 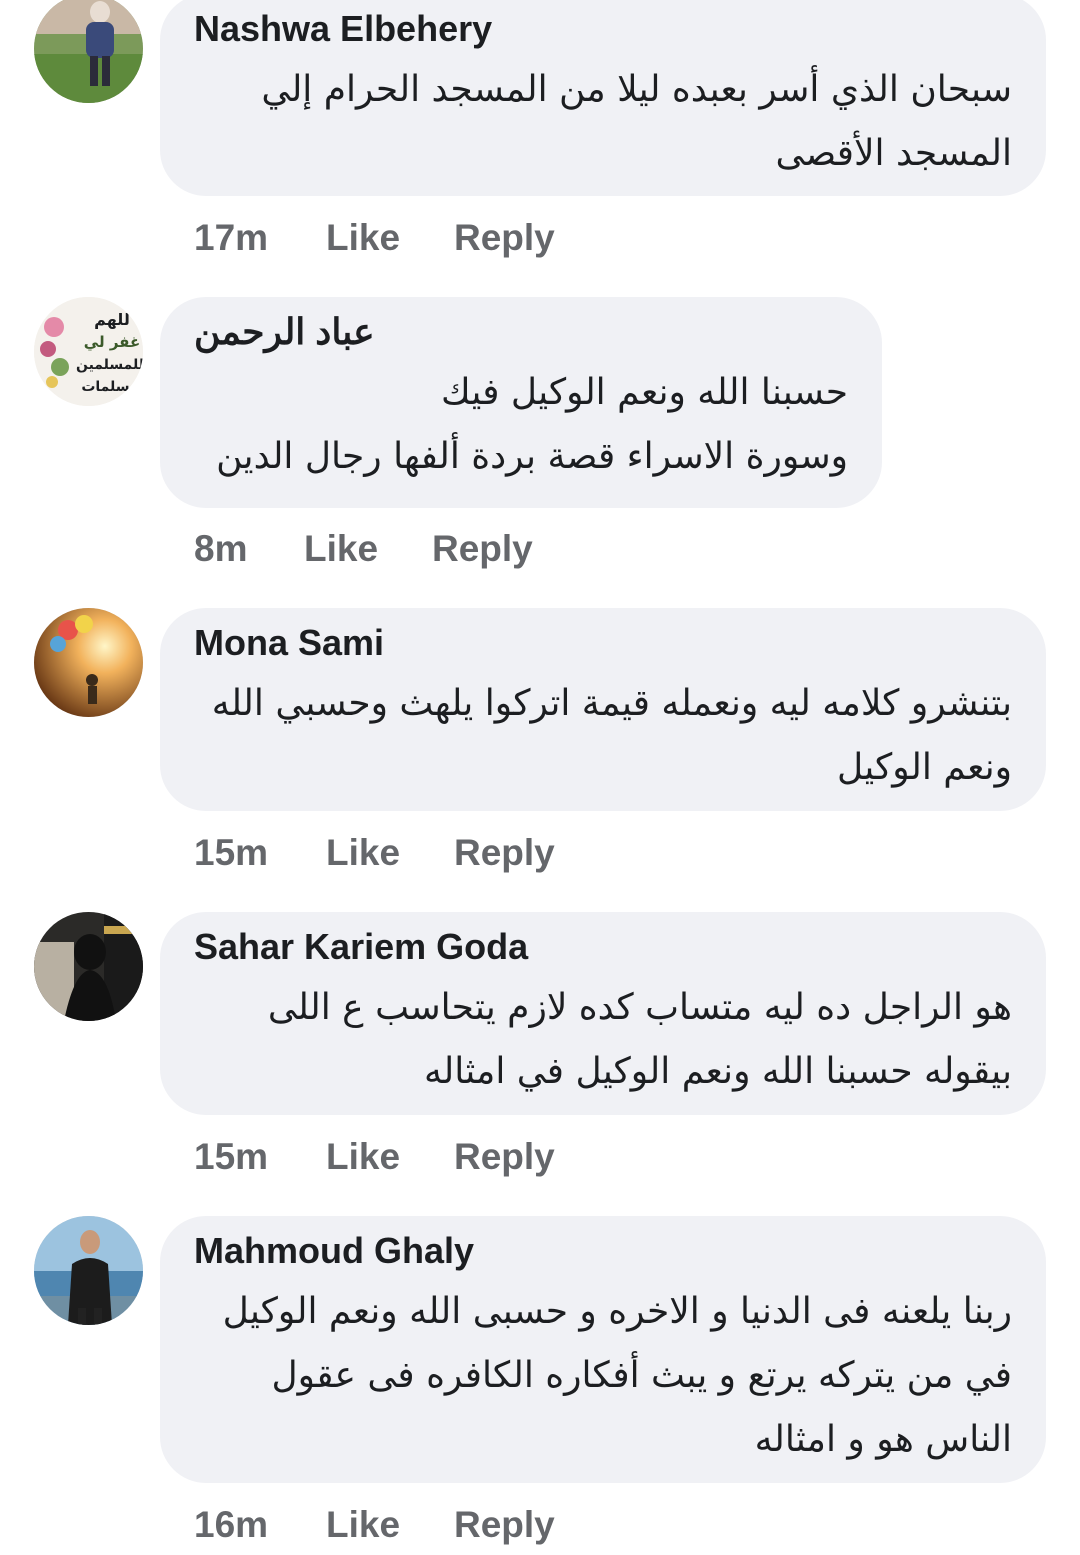 I want to click on comment-timestamp: 8m, so click(x=249, y=549).